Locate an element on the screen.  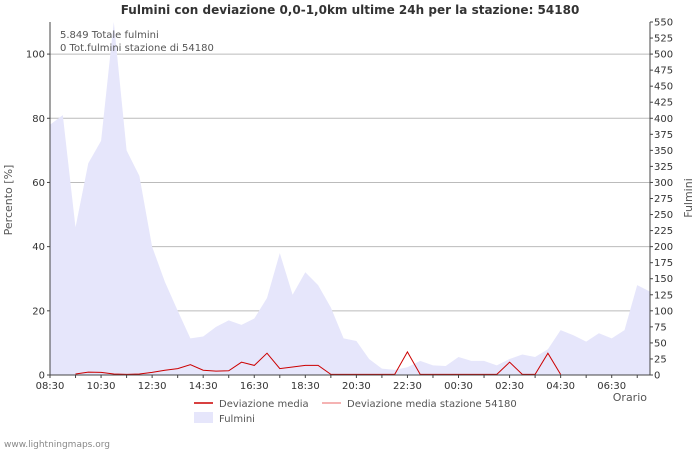
x-tick-label-2: 12:30 is located at coordinates (152, 386).